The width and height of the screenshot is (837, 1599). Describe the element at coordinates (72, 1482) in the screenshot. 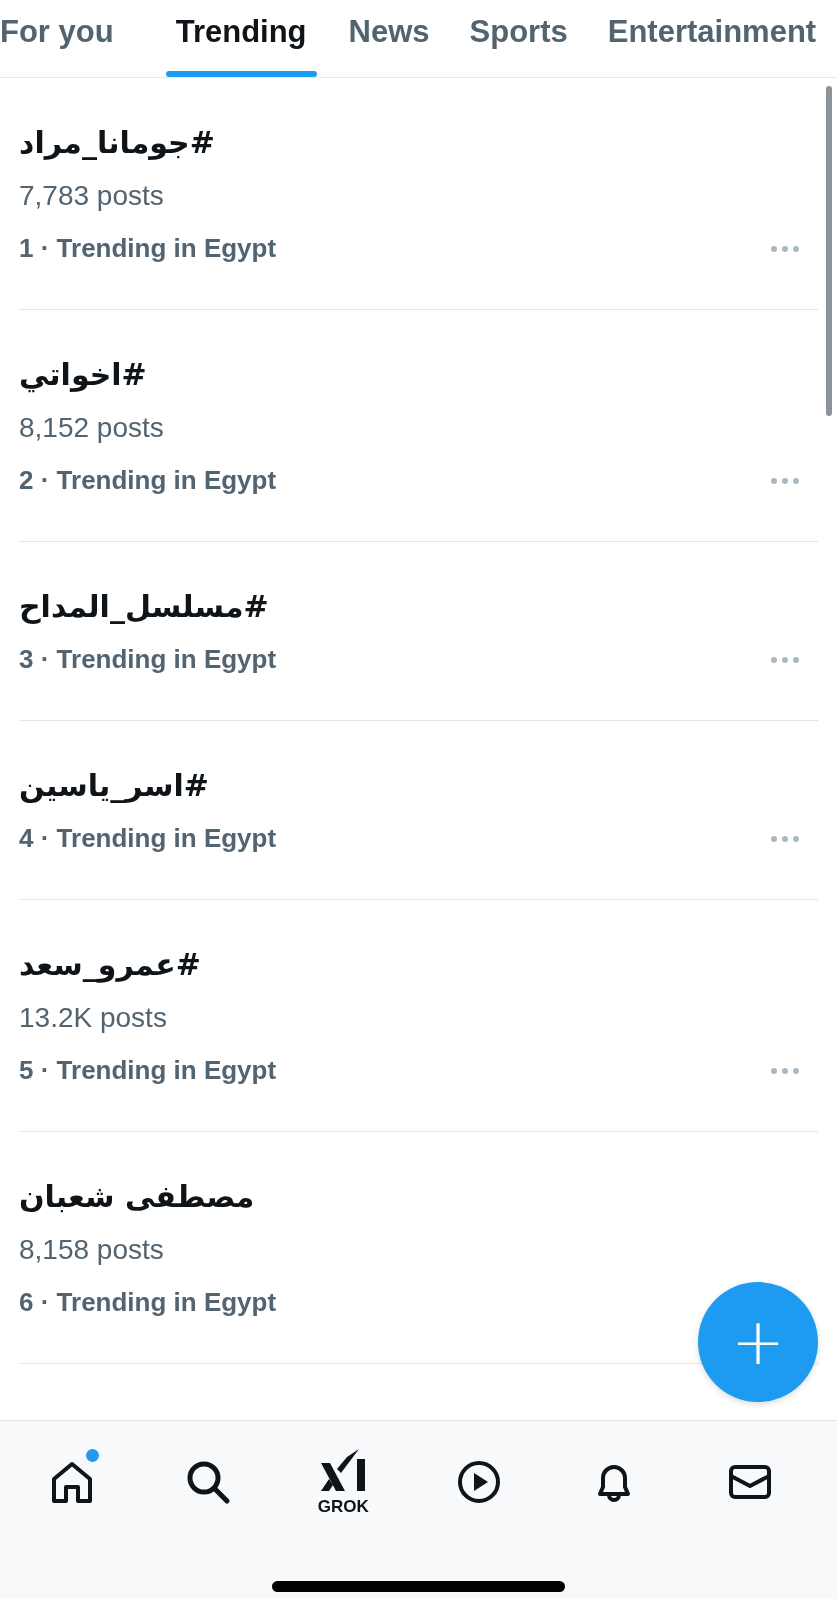

I see `home-icon` at that location.